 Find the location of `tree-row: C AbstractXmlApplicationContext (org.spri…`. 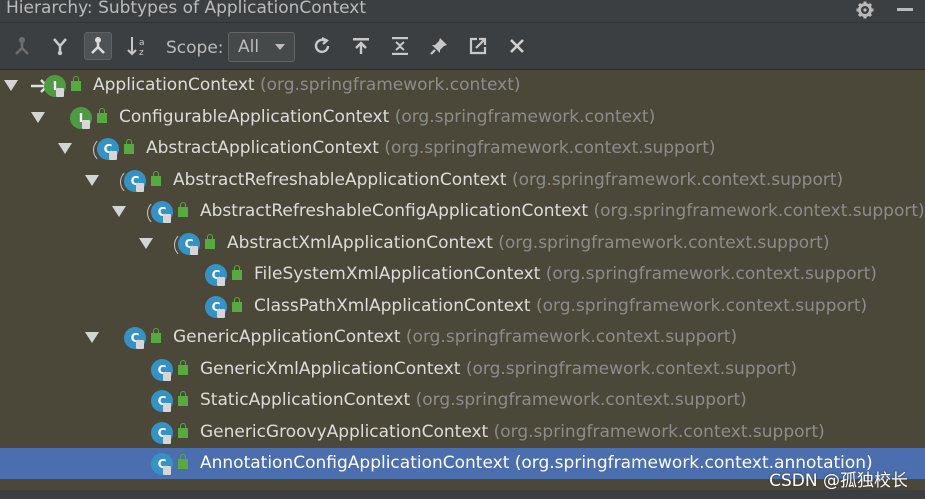

tree-row: C AbstractXmlApplicationContext (org.spri… is located at coordinates (462, 243).